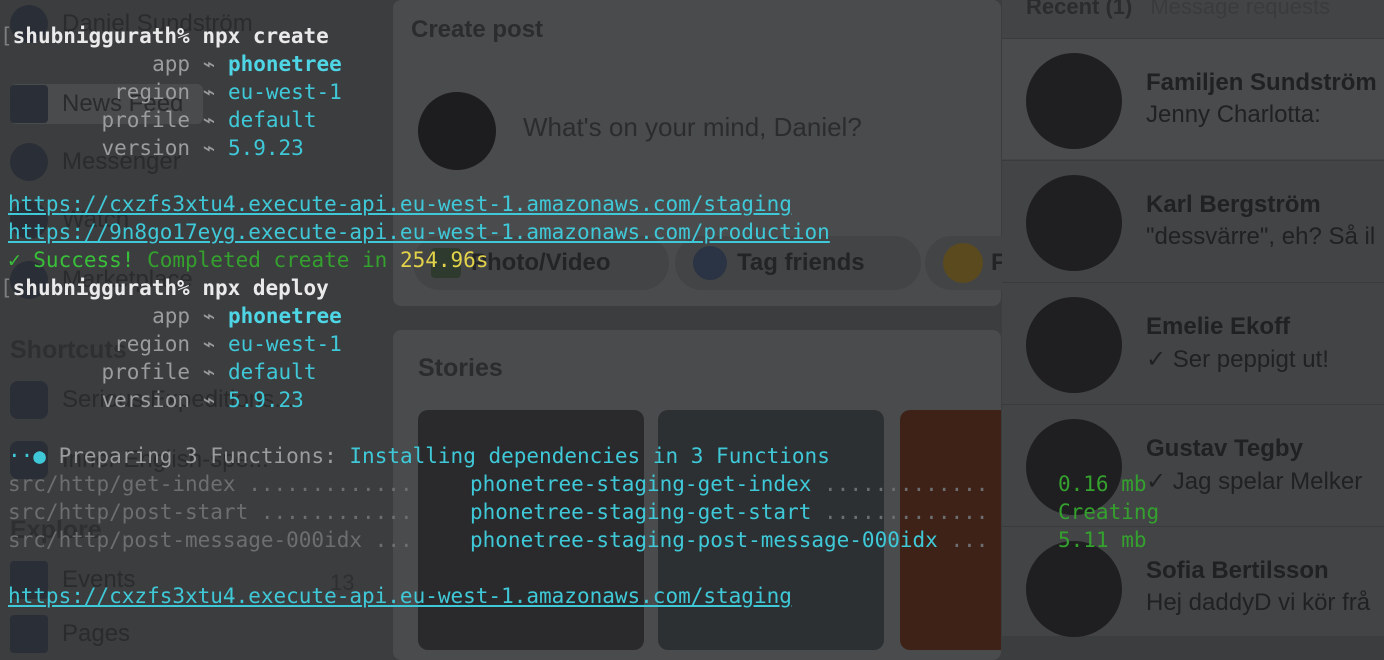 Image resolution: width=1384 pixels, height=660 pixels. I want to click on prompt-line-deploy: [shubniggurath% npx deploy, so click(164, 288).